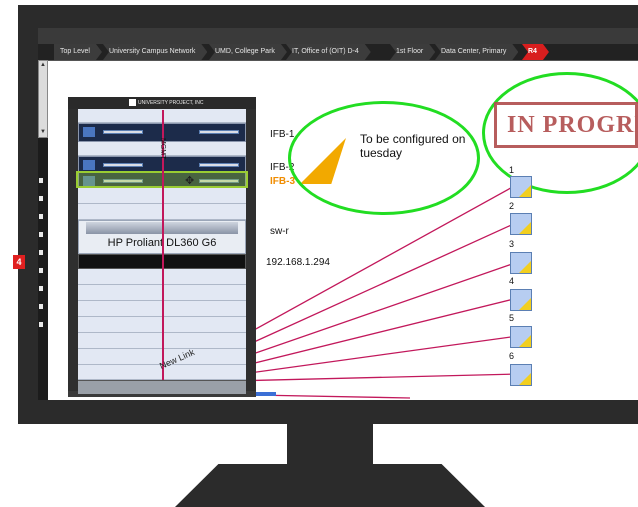 This screenshot has width=638, height=507. What do you see at coordinates (512, 170) in the screenshot?
I see `port-number: 1` at bounding box center [512, 170].